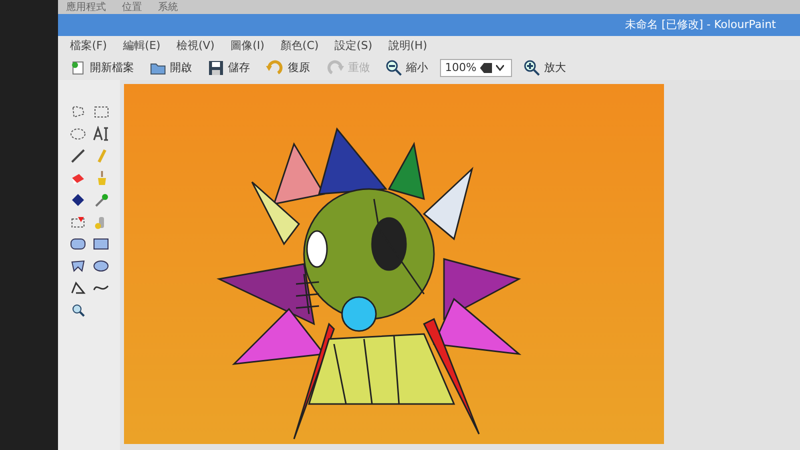 The height and width of the screenshot is (450, 800). I want to click on zoom-icon, so click(78, 310).